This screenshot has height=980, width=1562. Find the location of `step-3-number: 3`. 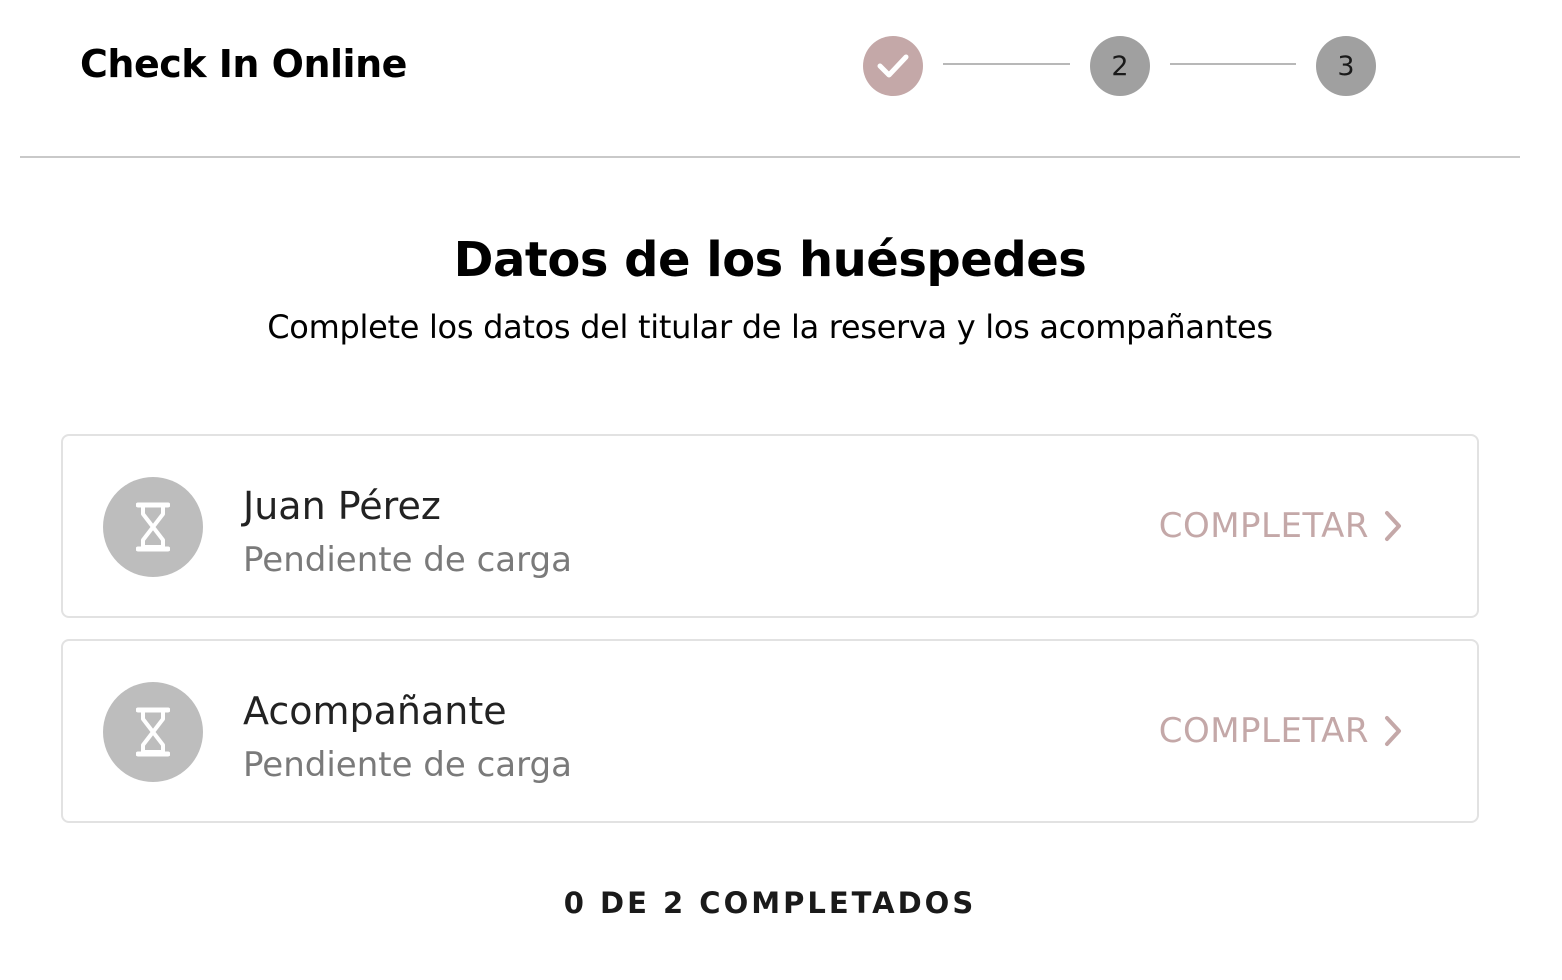

step-3-number: 3 is located at coordinates (1346, 66).